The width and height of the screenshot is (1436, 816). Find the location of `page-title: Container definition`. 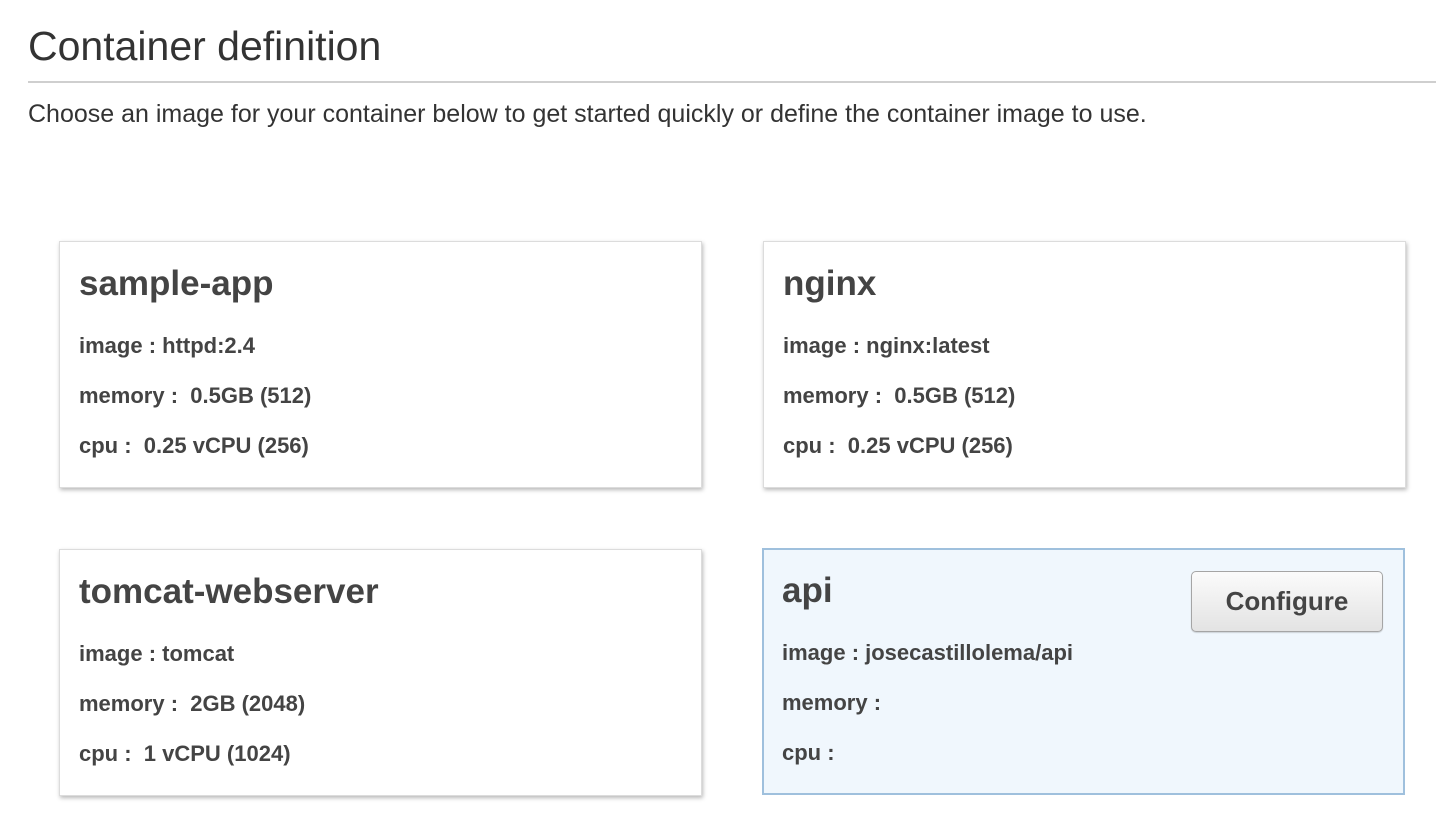

page-title: Container definition is located at coordinates (205, 46).